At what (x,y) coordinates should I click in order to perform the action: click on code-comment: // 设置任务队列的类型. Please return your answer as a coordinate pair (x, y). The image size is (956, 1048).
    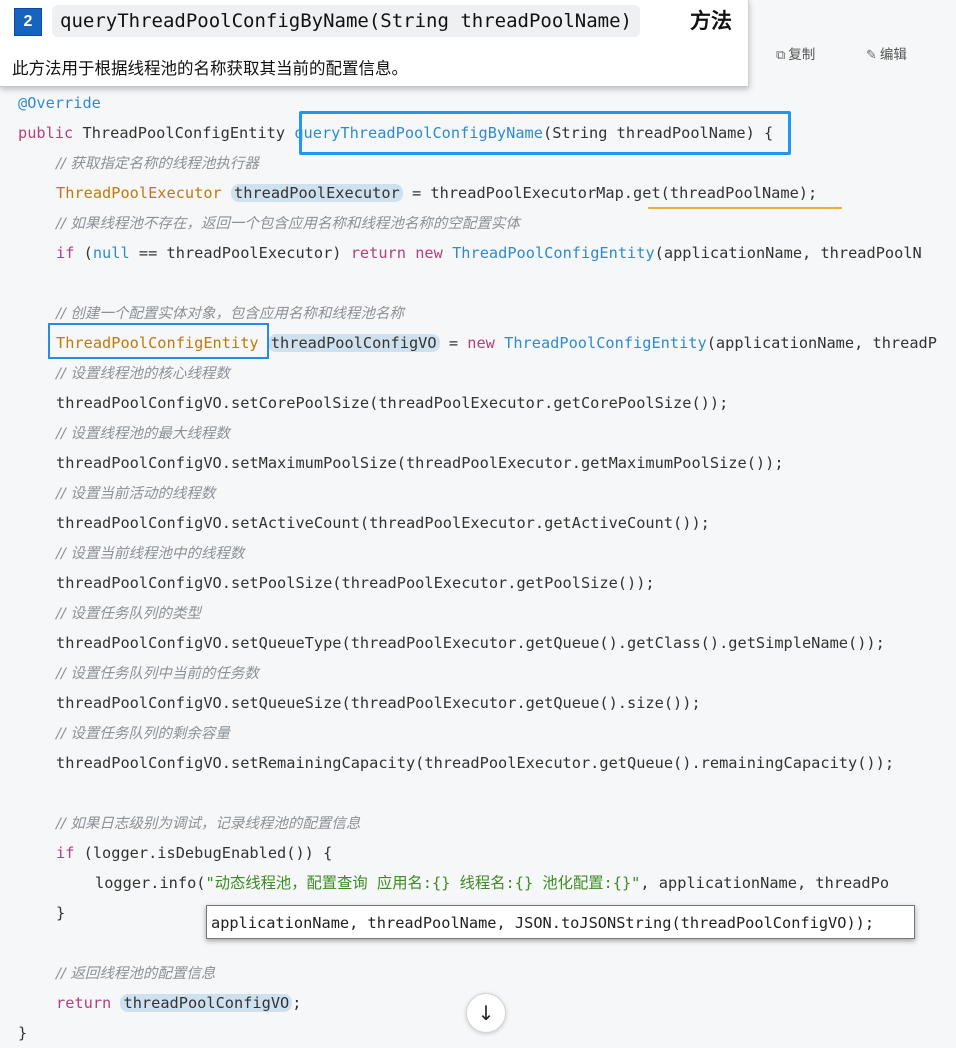
    Looking at the image, I should click on (128, 614).